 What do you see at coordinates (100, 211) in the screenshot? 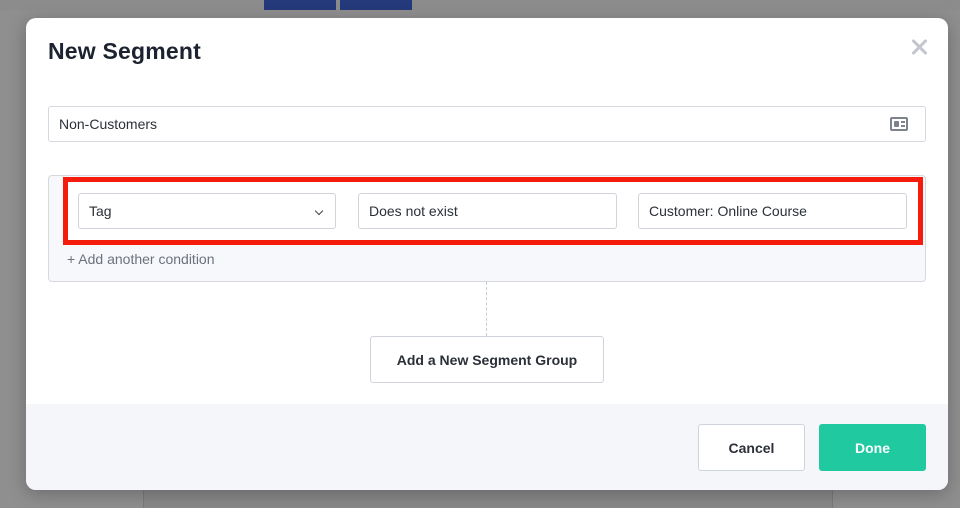
I see `condition-field-value: Tag` at bounding box center [100, 211].